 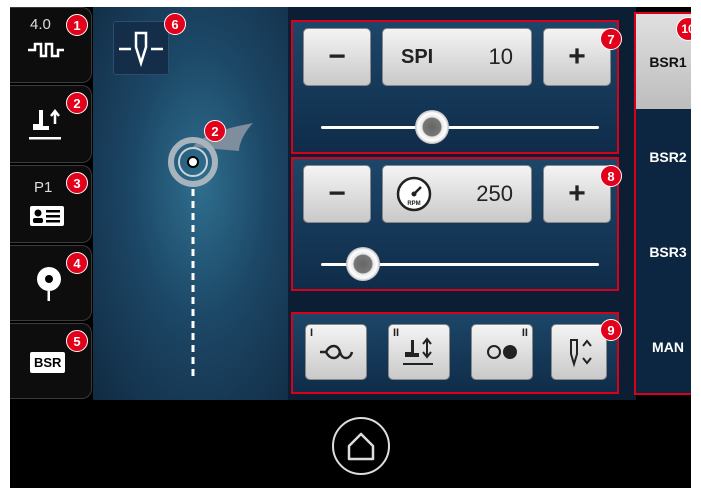 What do you see at coordinates (77, 25) in the screenshot?
I see `badge-1: 1` at bounding box center [77, 25].